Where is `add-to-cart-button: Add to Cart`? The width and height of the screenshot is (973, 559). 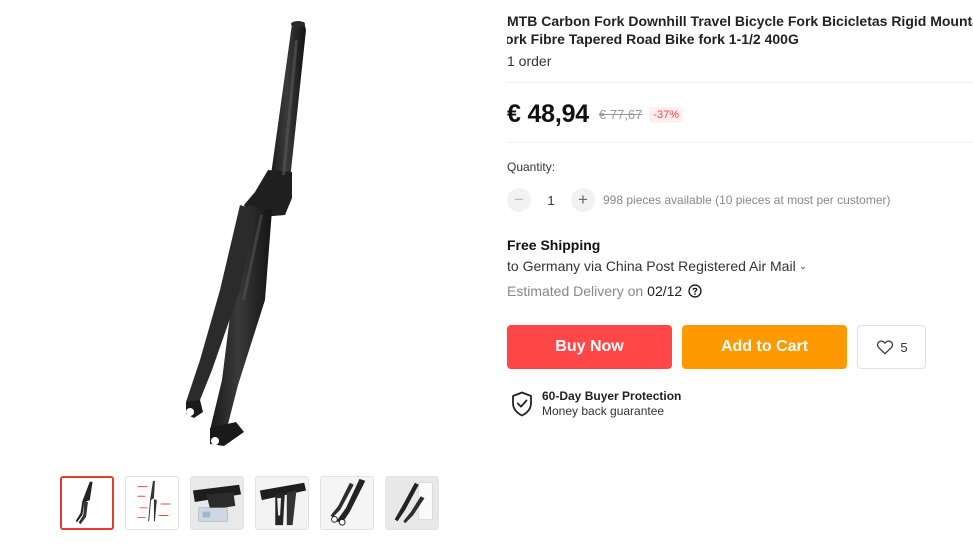 add-to-cart-button: Add to Cart is located at coordinates (764, 347).